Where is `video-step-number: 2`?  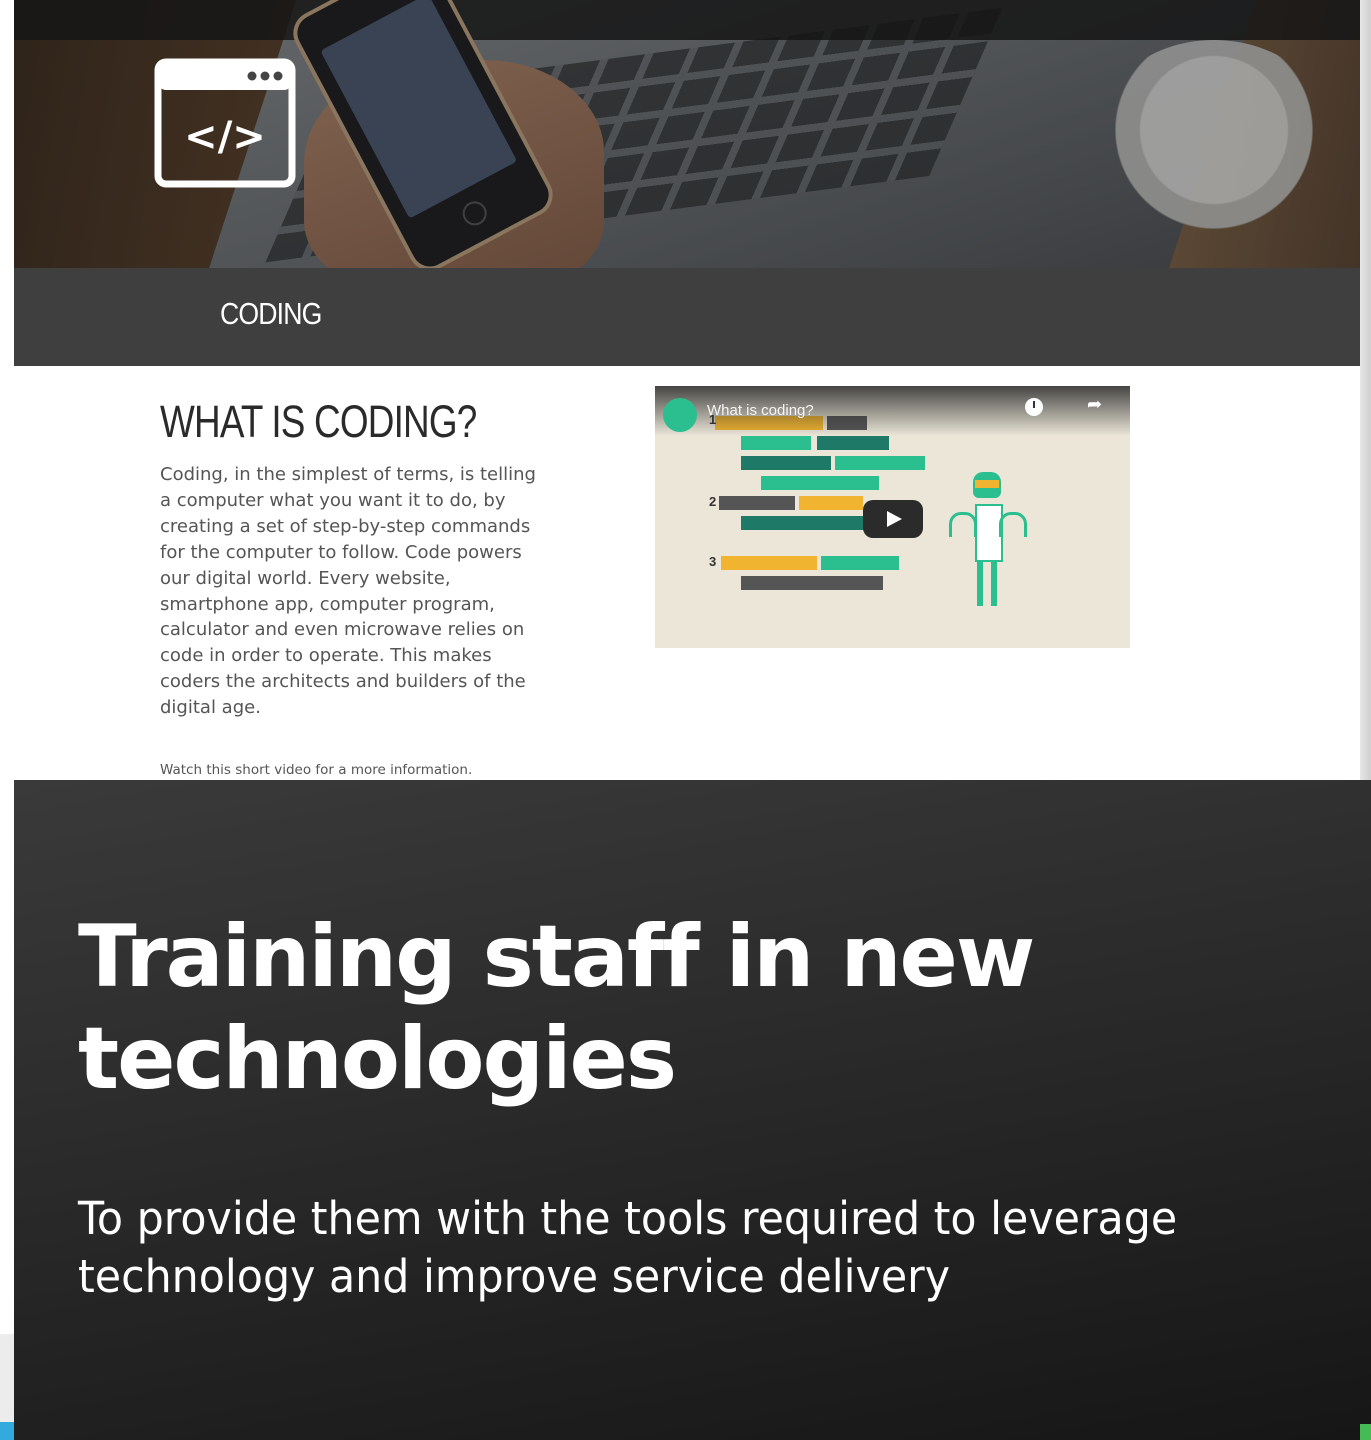
video-step-number: 2 is located at coordinates (713, 501).